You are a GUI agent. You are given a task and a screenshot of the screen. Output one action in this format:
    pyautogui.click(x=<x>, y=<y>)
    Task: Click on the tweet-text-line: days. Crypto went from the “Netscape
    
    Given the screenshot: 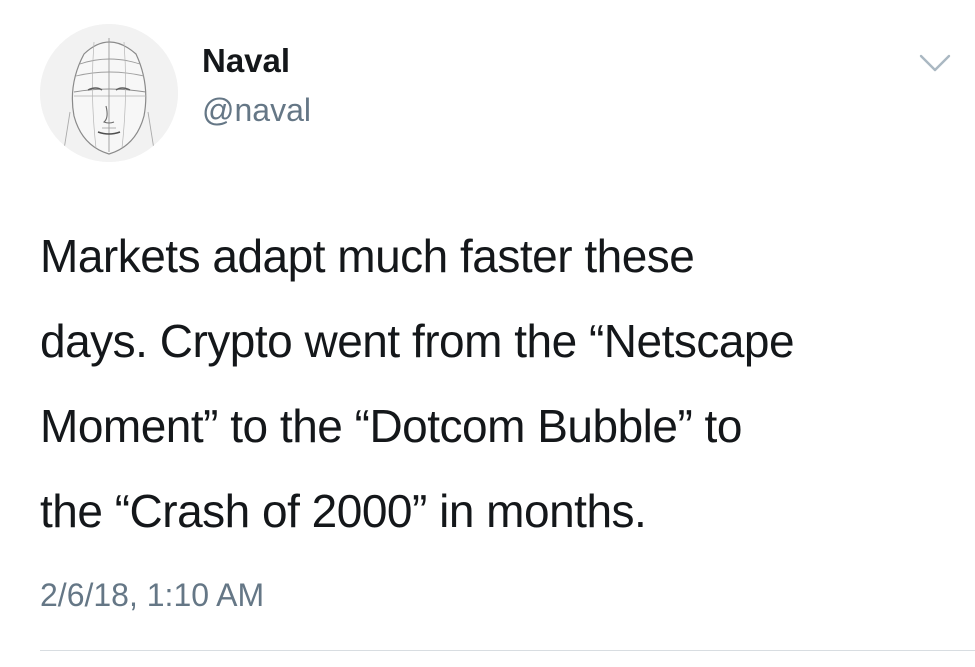 What is the action you would take?
    pyautogui.click(x=417, y=341)
    